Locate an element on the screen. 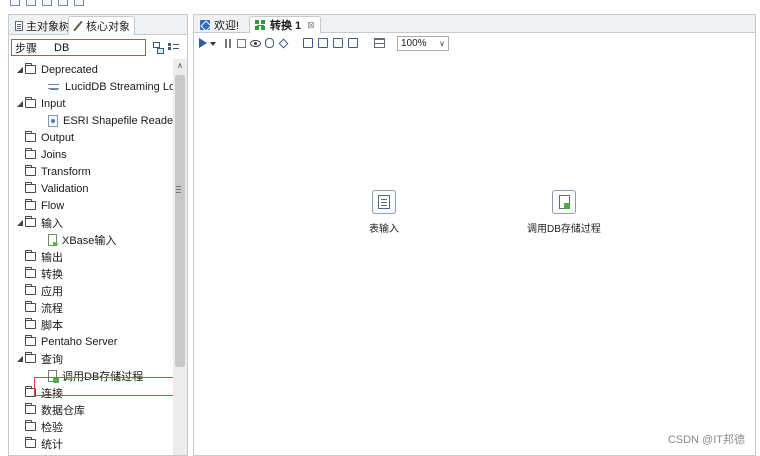 The height and width of the screenshot is (456, 760). tree-folder-statistics-cn: 统计 is located at coordinates (39, 443).